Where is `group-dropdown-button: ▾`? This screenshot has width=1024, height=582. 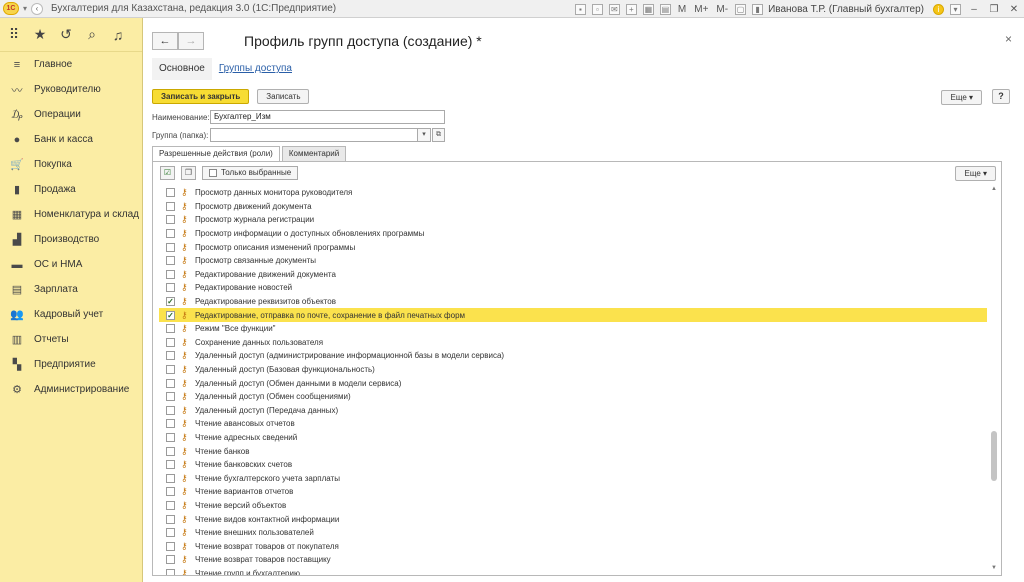 group-dropdown-button: ▾ is located at coordinates (424, 135).